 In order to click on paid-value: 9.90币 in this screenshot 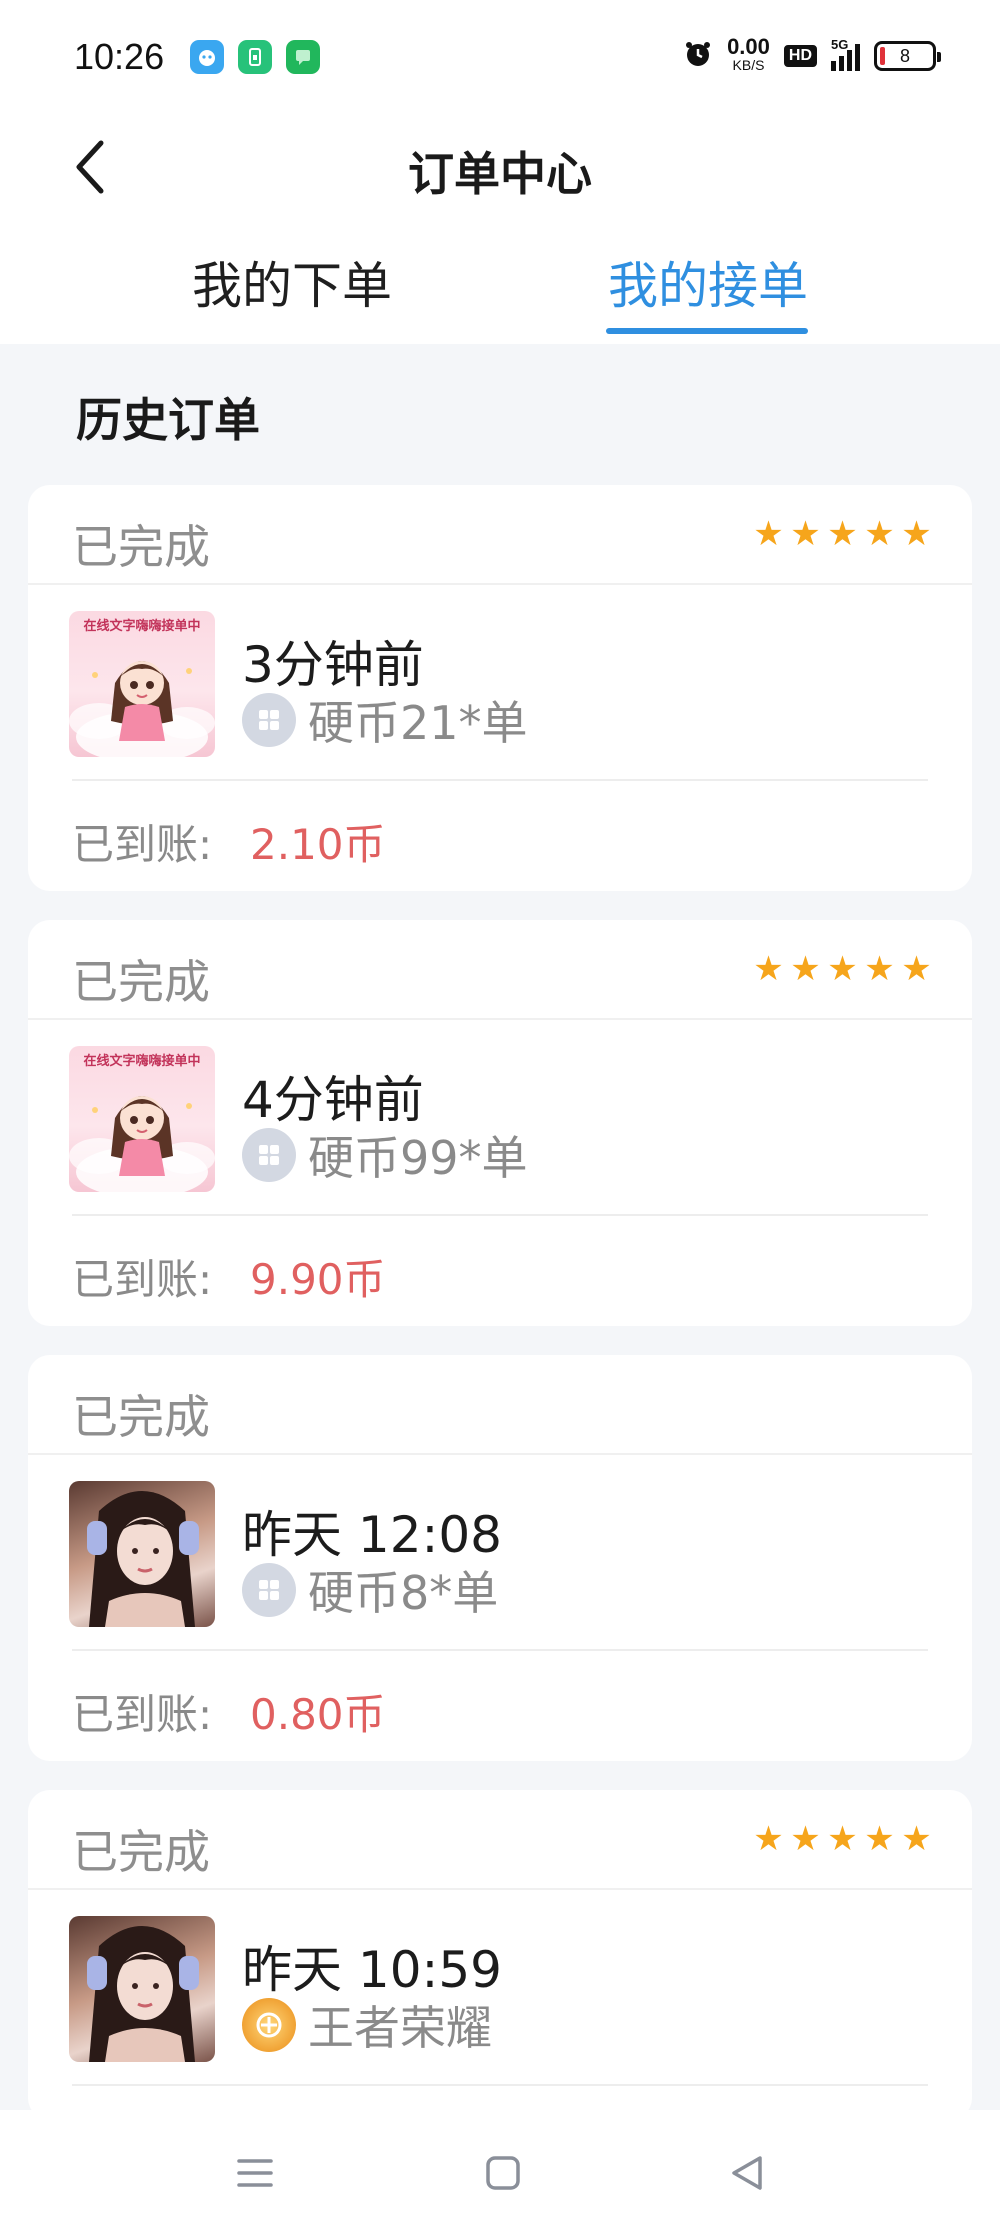, I will do `click(318, 1279)`.